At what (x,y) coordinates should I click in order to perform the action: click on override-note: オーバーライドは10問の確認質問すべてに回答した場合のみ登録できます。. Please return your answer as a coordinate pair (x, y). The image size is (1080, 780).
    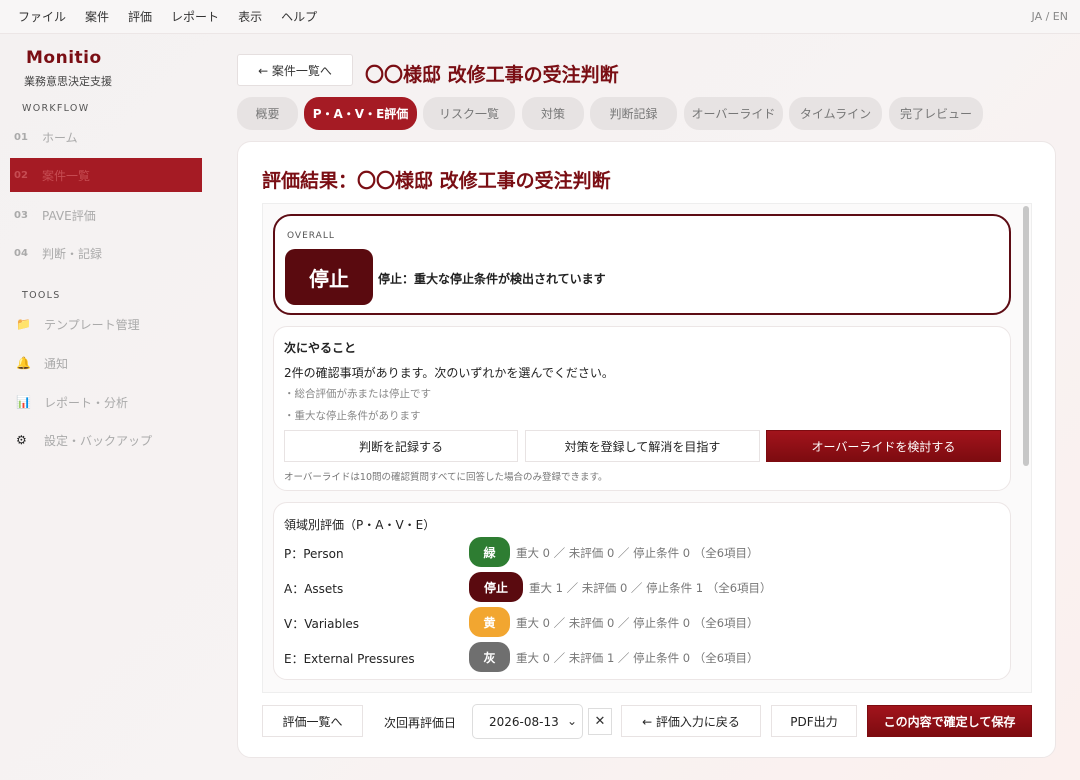
    Looking at the image, I should click on (446, 477).